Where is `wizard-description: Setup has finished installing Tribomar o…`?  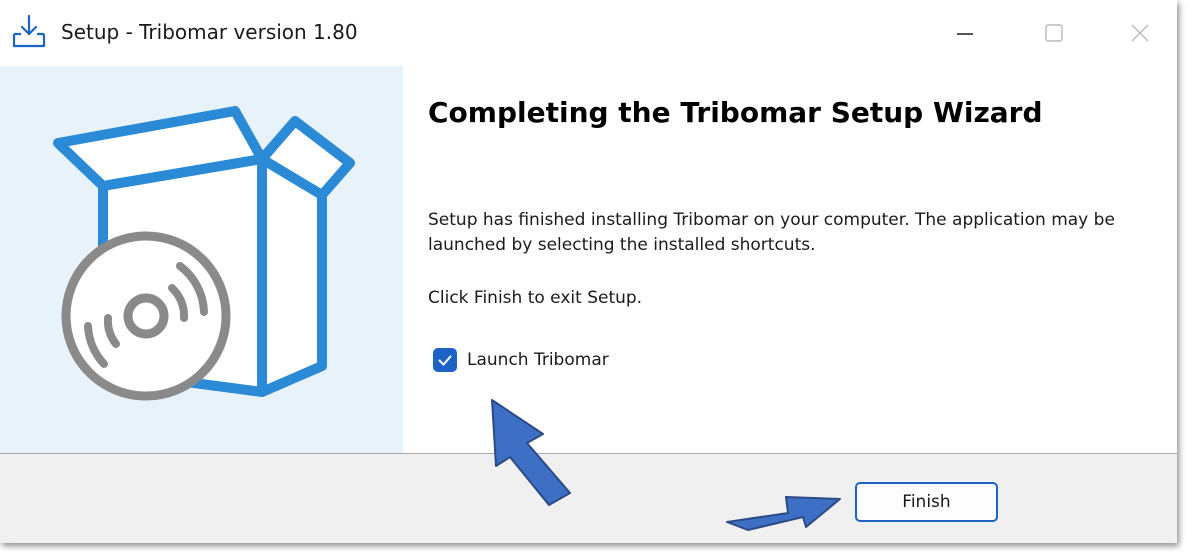
wizard-description: Setup has finished installing Tribomar o… is located at coordinates (771, 232).